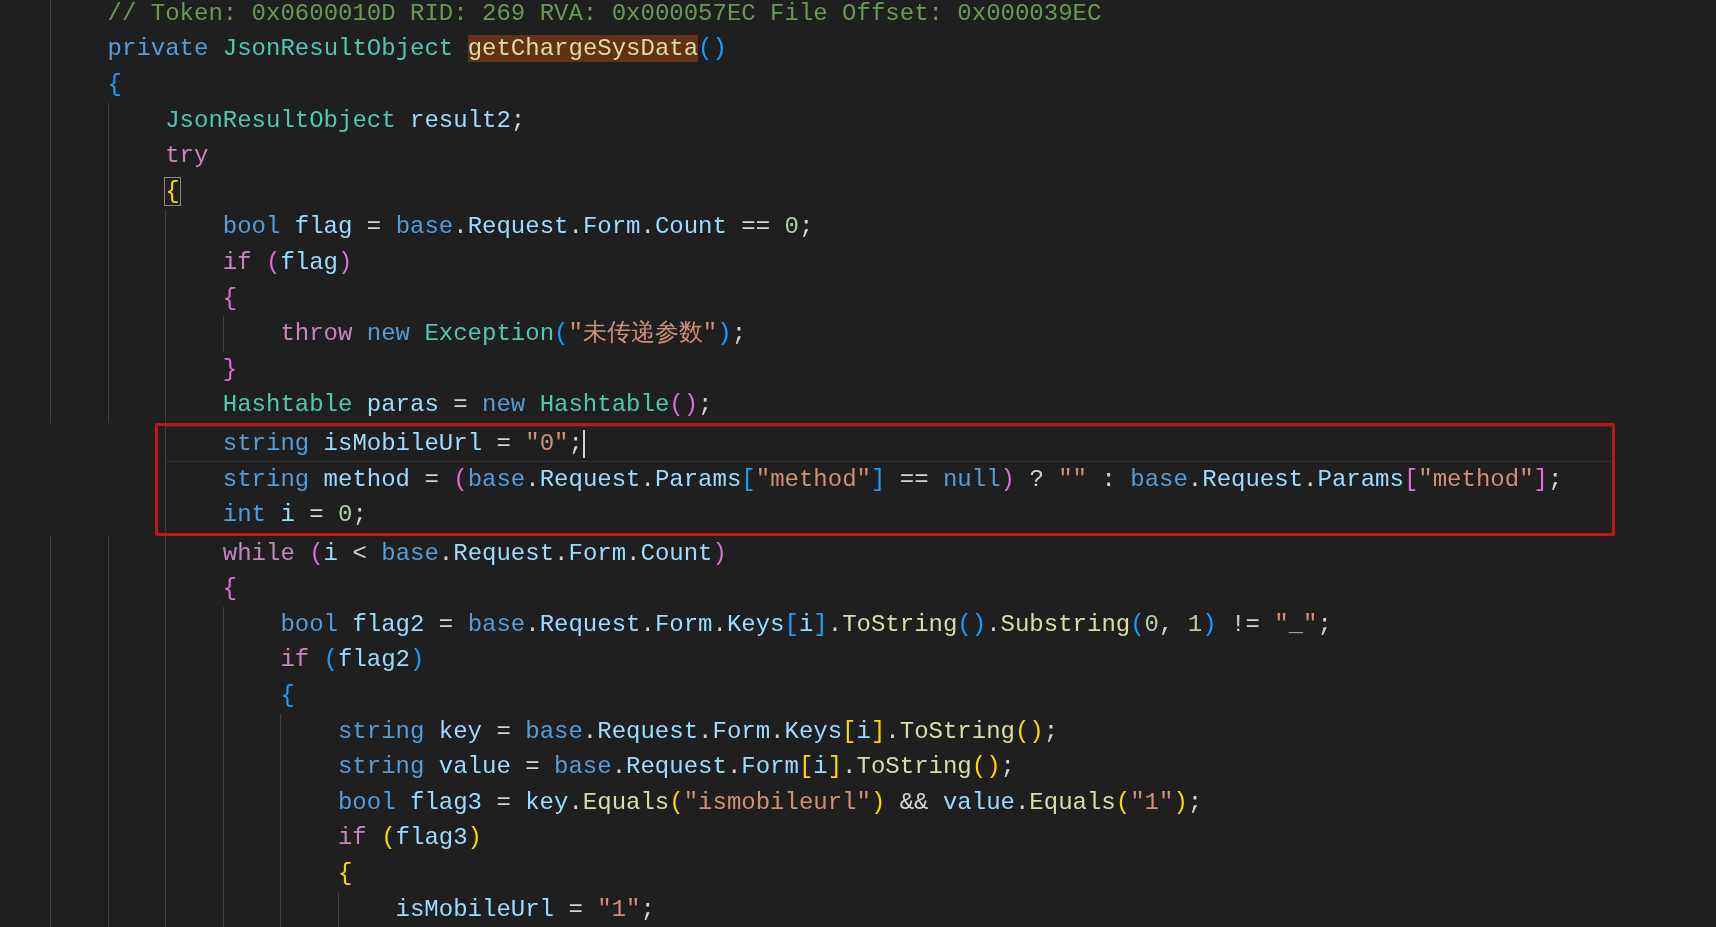 Image resolution: width=1716 pixels, height=927 pixels. What do you see at coordinates (287, 262) in the screenshot?
I see `code-line: if (flag)` at bounding box center [287, 262].